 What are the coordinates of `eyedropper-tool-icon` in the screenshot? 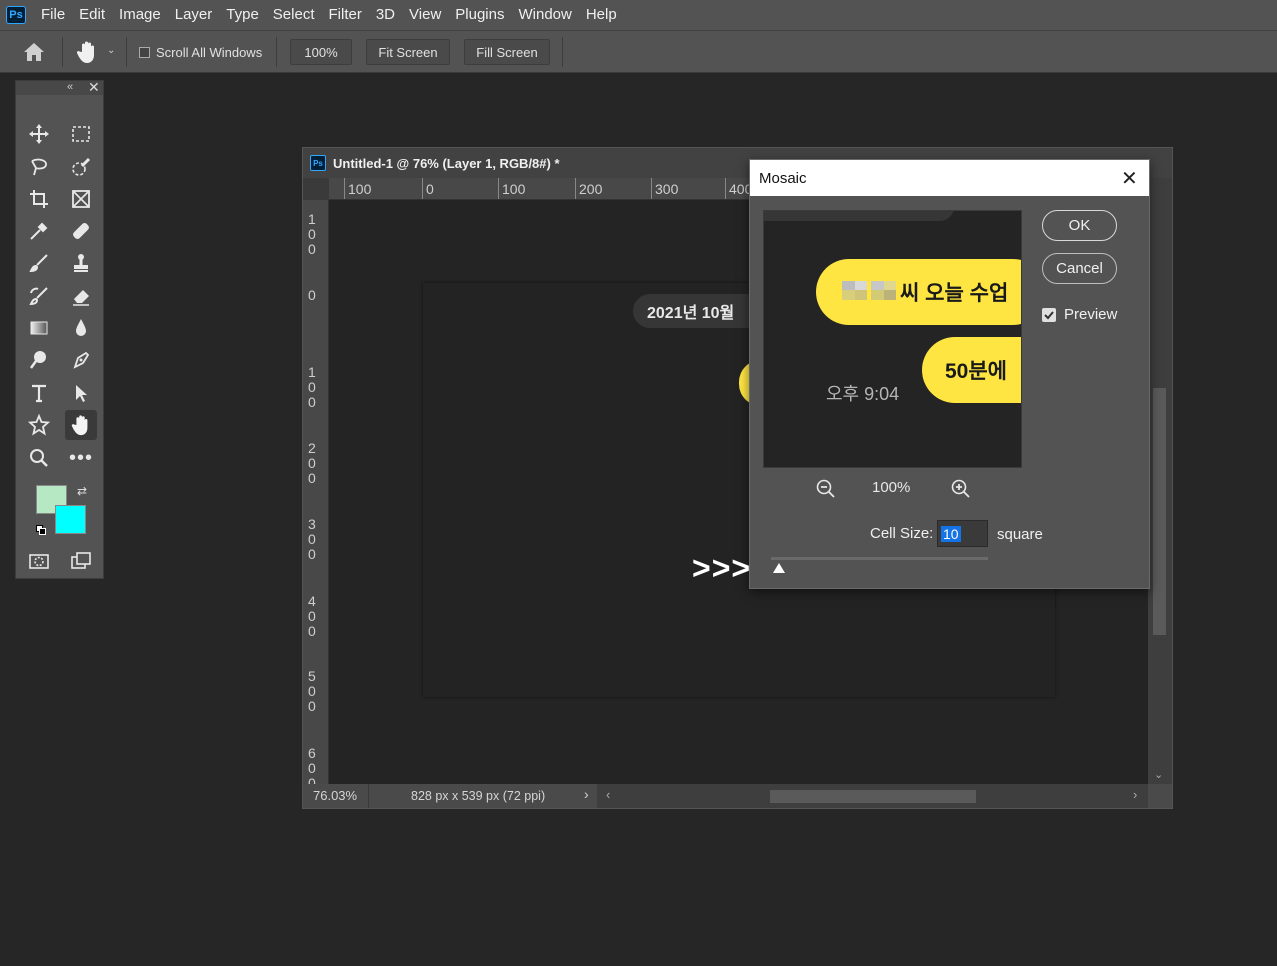 It's located at (39, 231).